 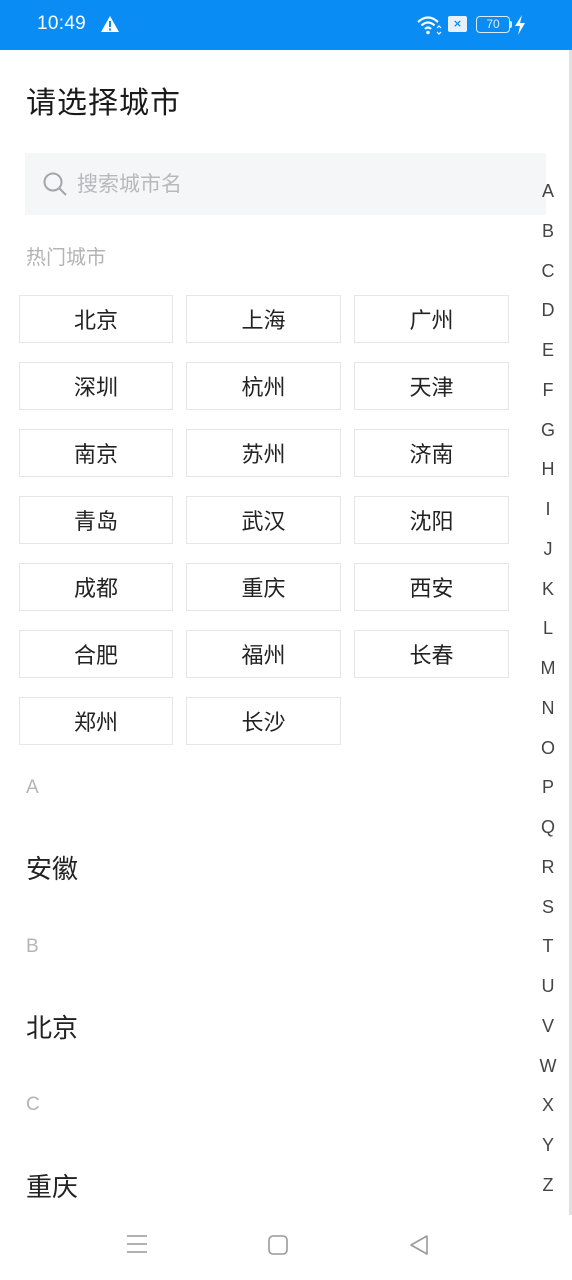 I want to click on index-letter: U, so click(x=548, y=991).